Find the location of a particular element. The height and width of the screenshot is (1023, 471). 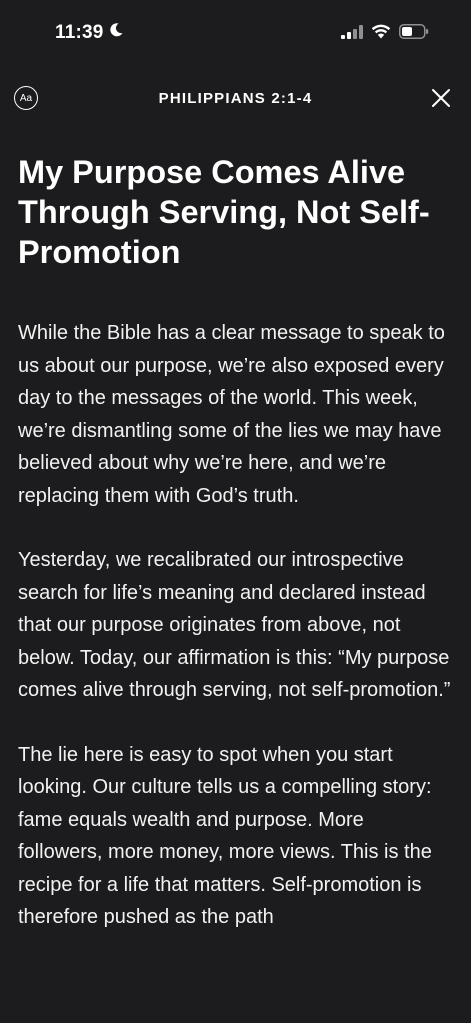

cellular-signal-icon is located at coordinates (352, 34).